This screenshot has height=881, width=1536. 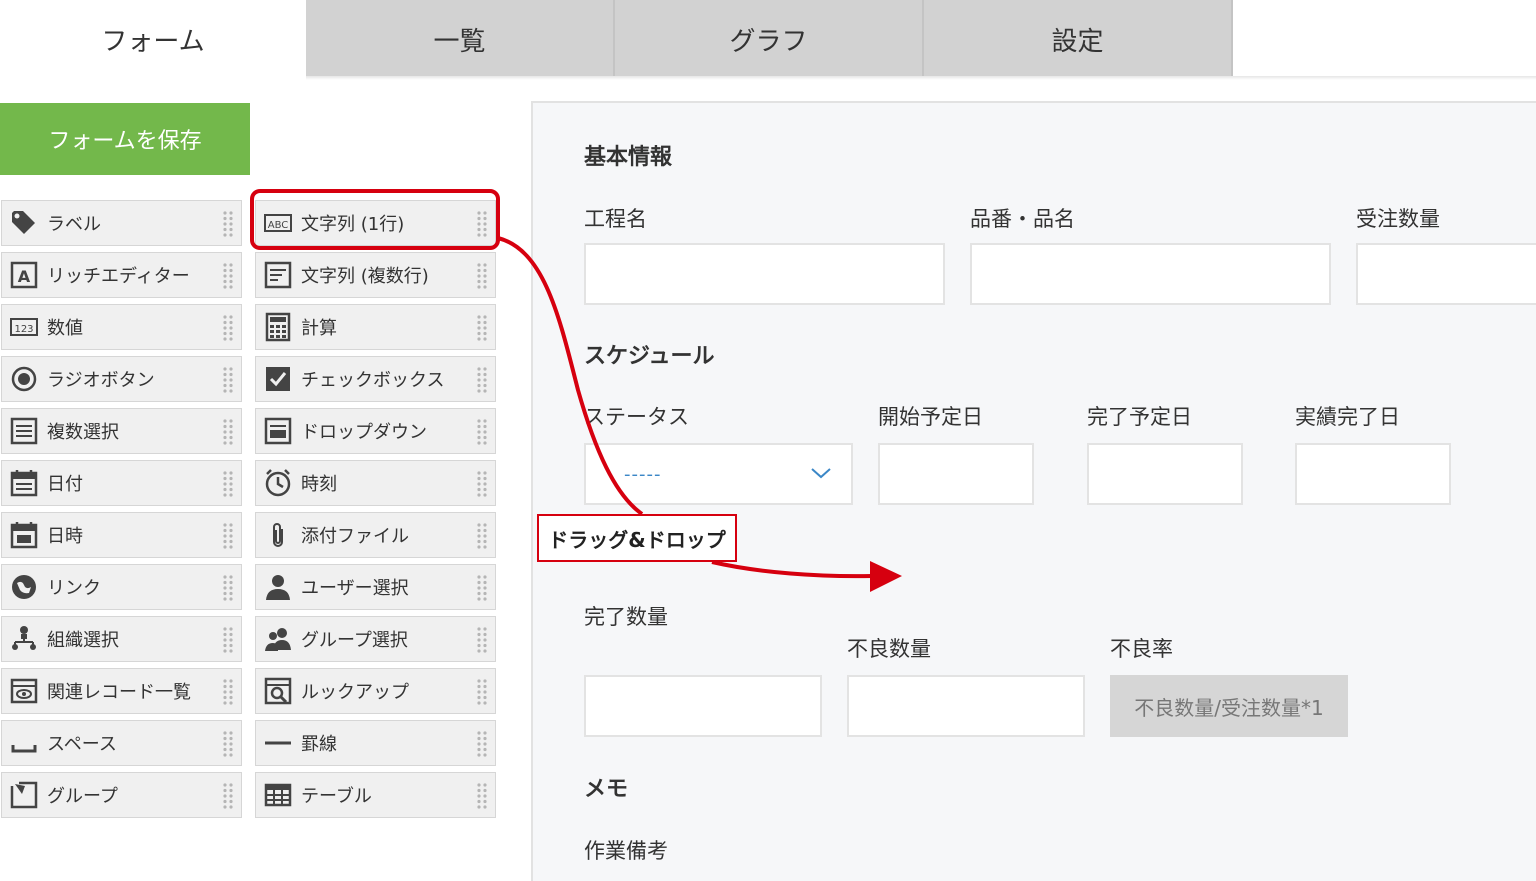 I want to click on palette-item-label: 文字列 (複数行), so click(x=365, y=276).